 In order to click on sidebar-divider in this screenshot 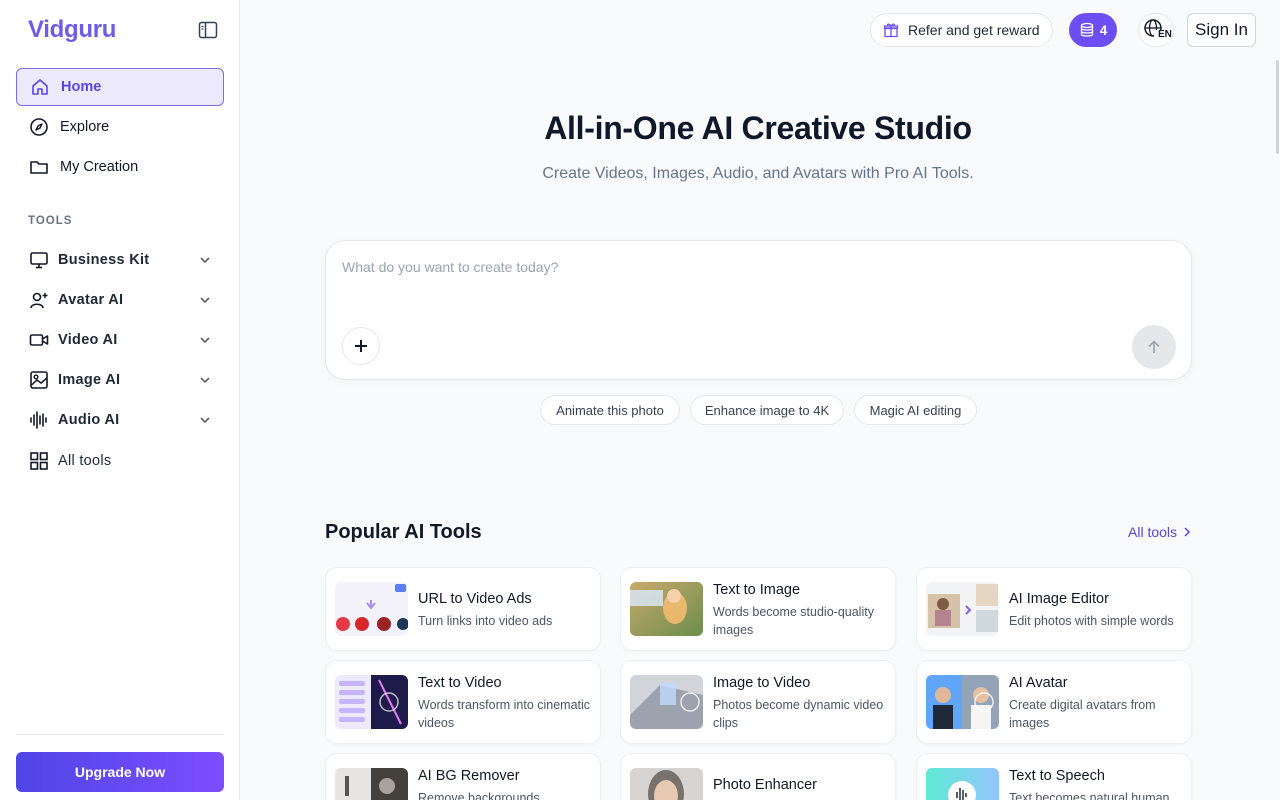, I will do `click(120, 734)`.